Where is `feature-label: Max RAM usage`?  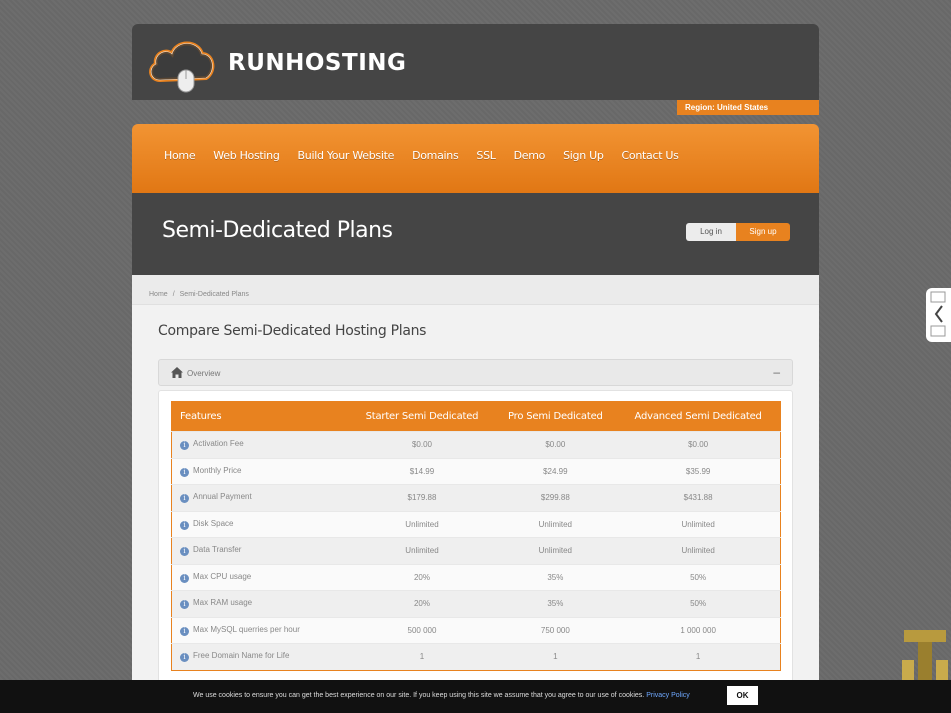
feature-label: Max RAM usage is located at coordinates (223, 603).